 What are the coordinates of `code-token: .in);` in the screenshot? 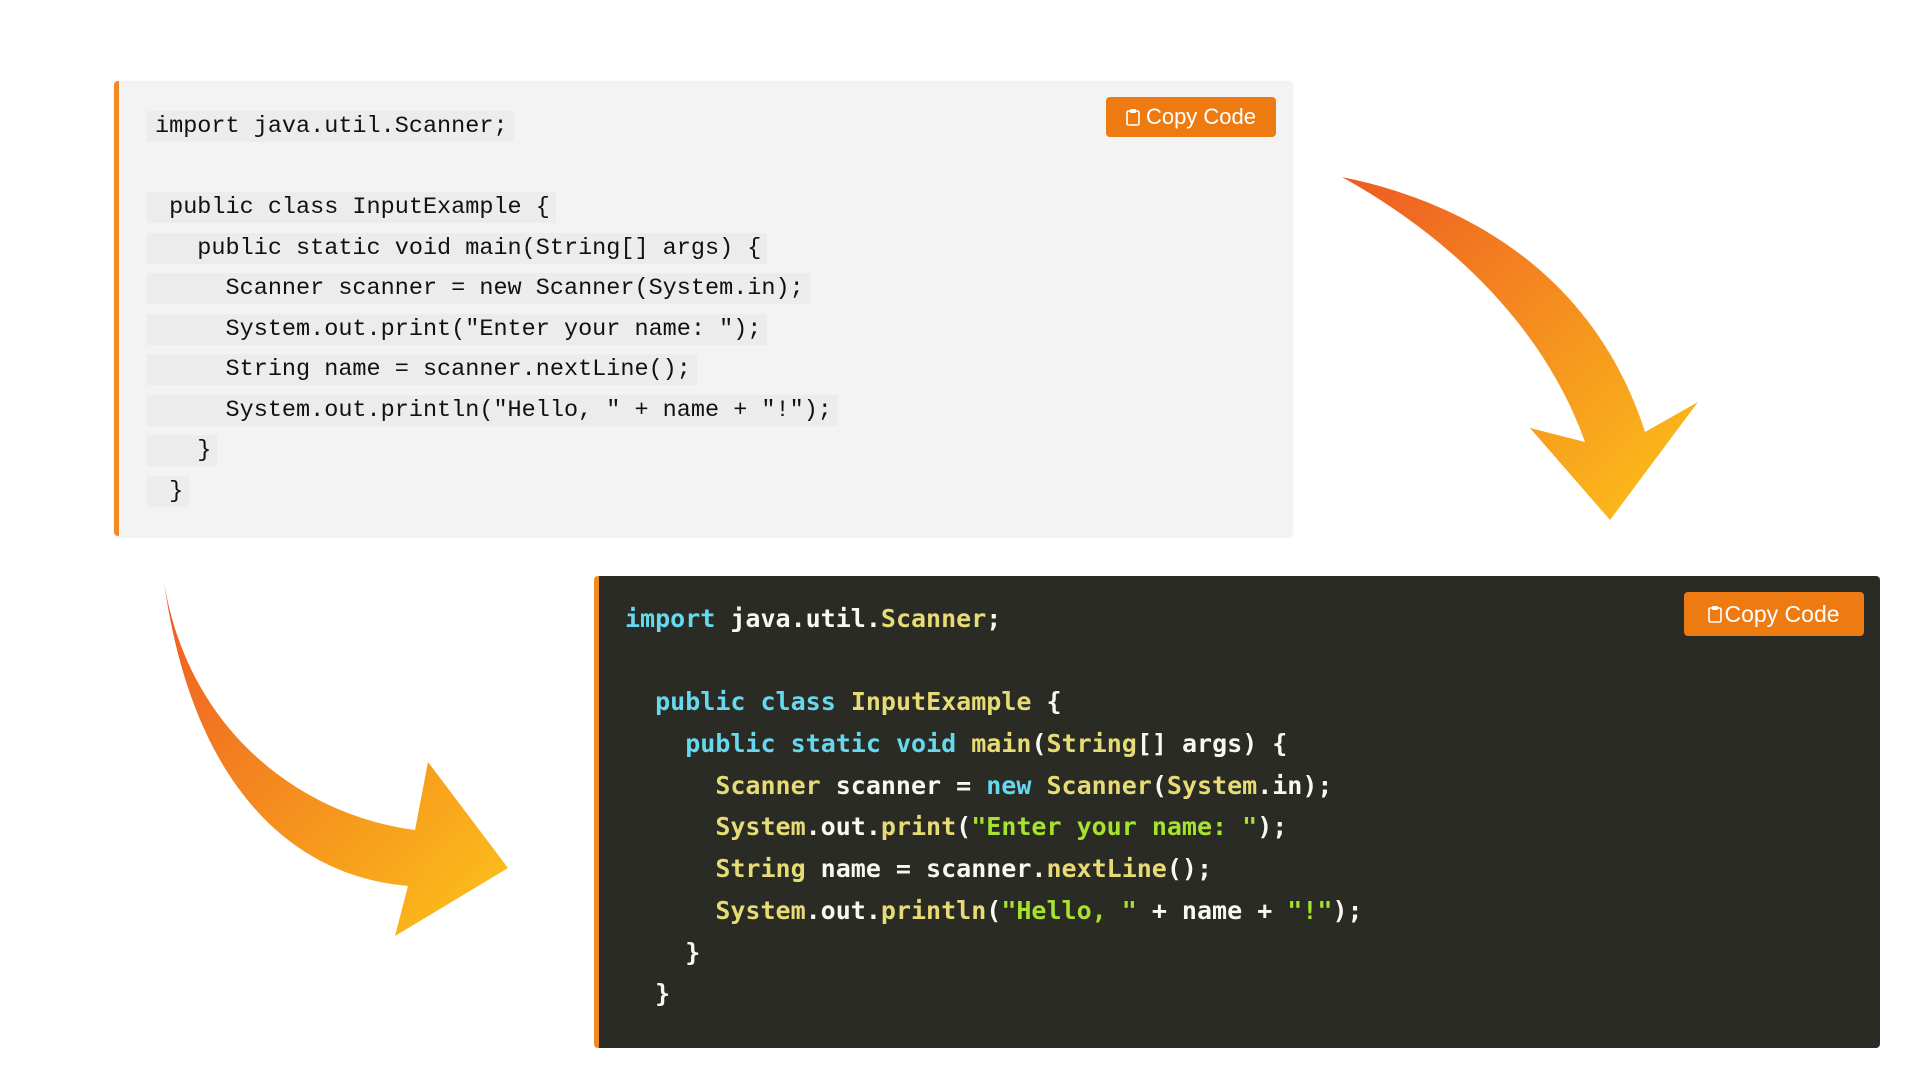 It's located at (1295, 785).